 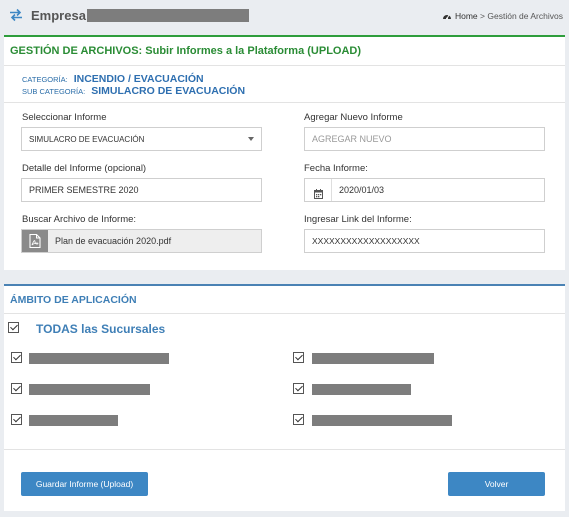 What do you see at coordinates (84, 168) in the screenshot?
I see `detail-label: Detalle del Informe (opcional)` at bounding box center [84, 168].